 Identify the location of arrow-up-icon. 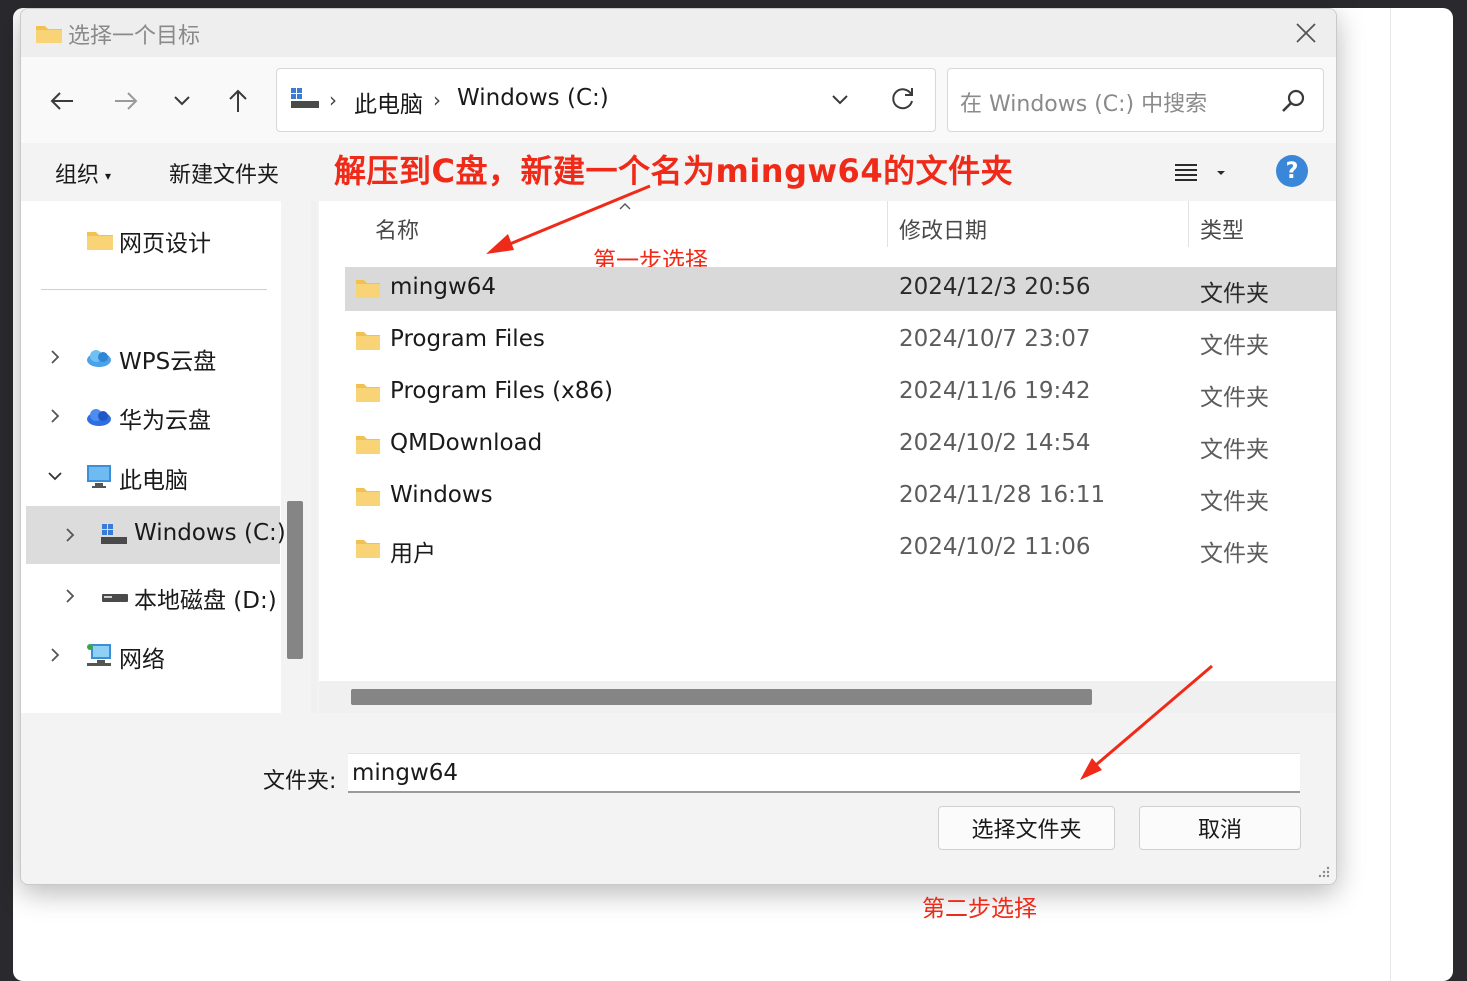
(238, 100).